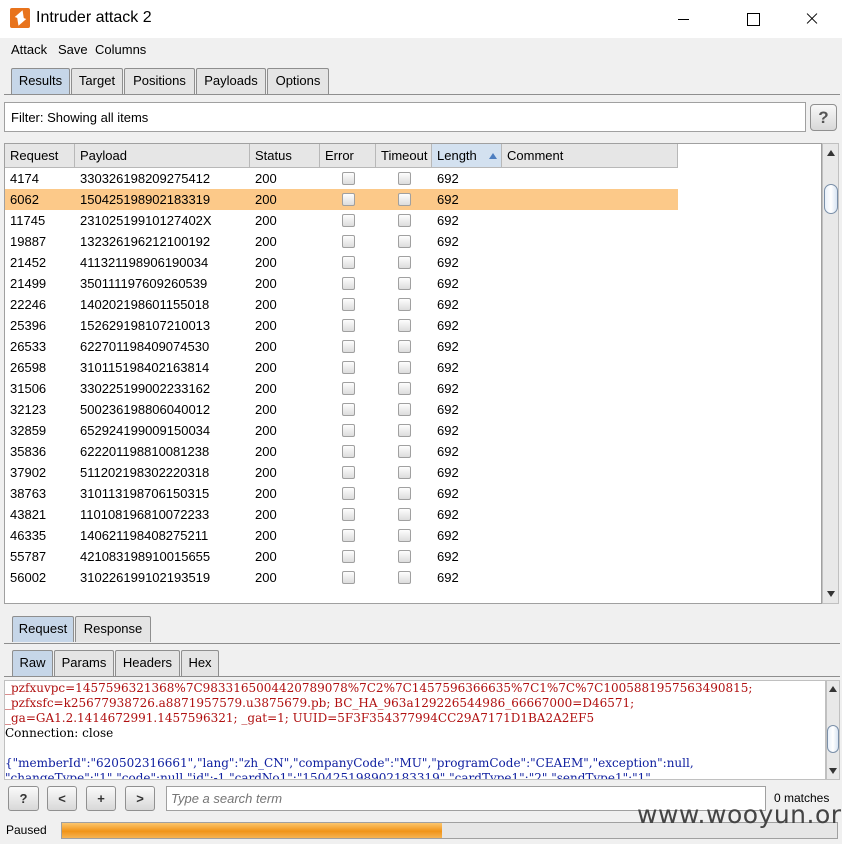 The width and height of the screenshot is (842, 844). What do you see at coordinates (43, 629) in the screenshot?
I see `tab-request: Request` at bounding box center [43, 629].